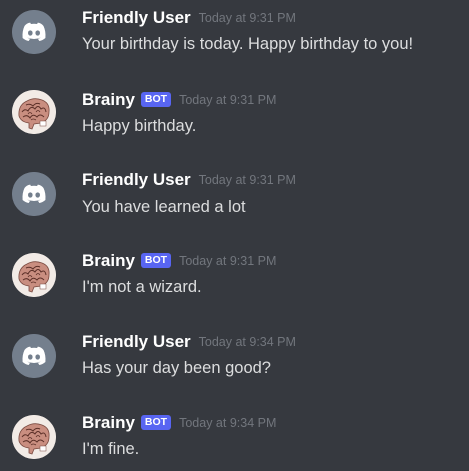 This screenshot has width=469, height=471. What do you see at coordinates (234, 438) in the screenshot?
I see `message-item: Brainy BOT Today at 9:34 PM I'm fine.` at bounding box center [234, 438].